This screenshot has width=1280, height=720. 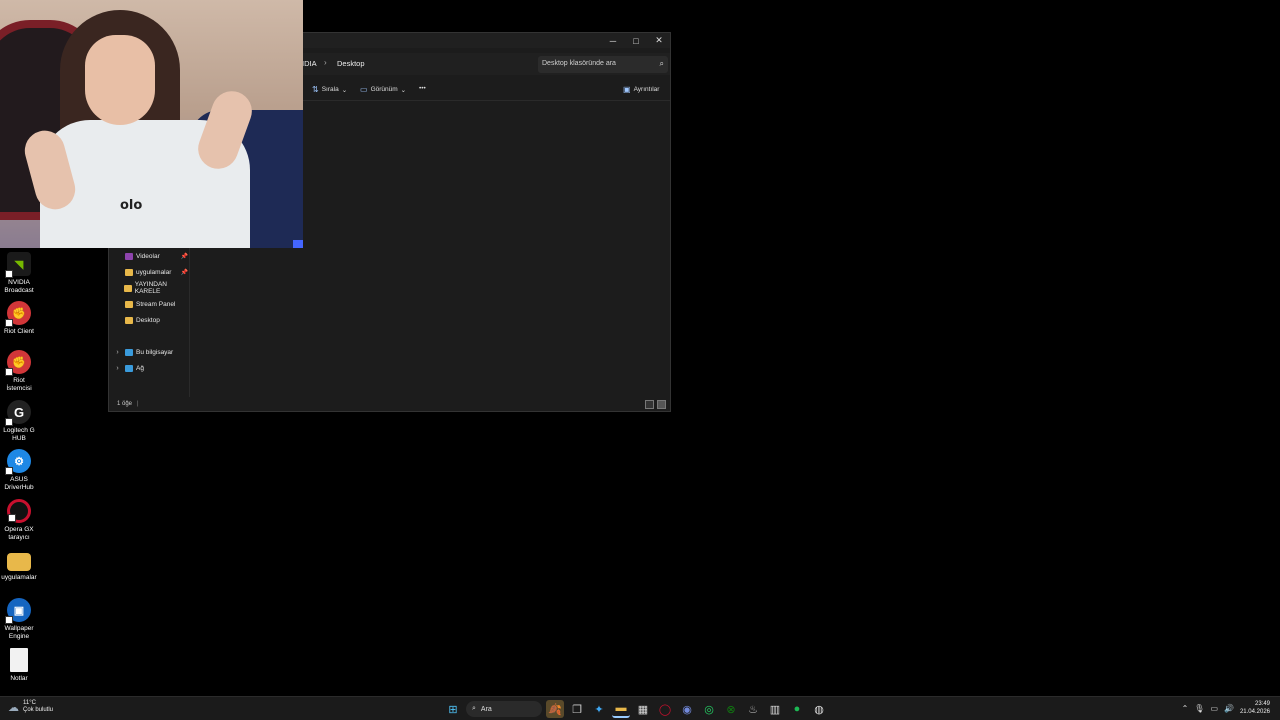 What do you see at coordinates (599, 709) in the screenshot?
I see `copilot-icon: ✦` at bounding box center [599, 709].